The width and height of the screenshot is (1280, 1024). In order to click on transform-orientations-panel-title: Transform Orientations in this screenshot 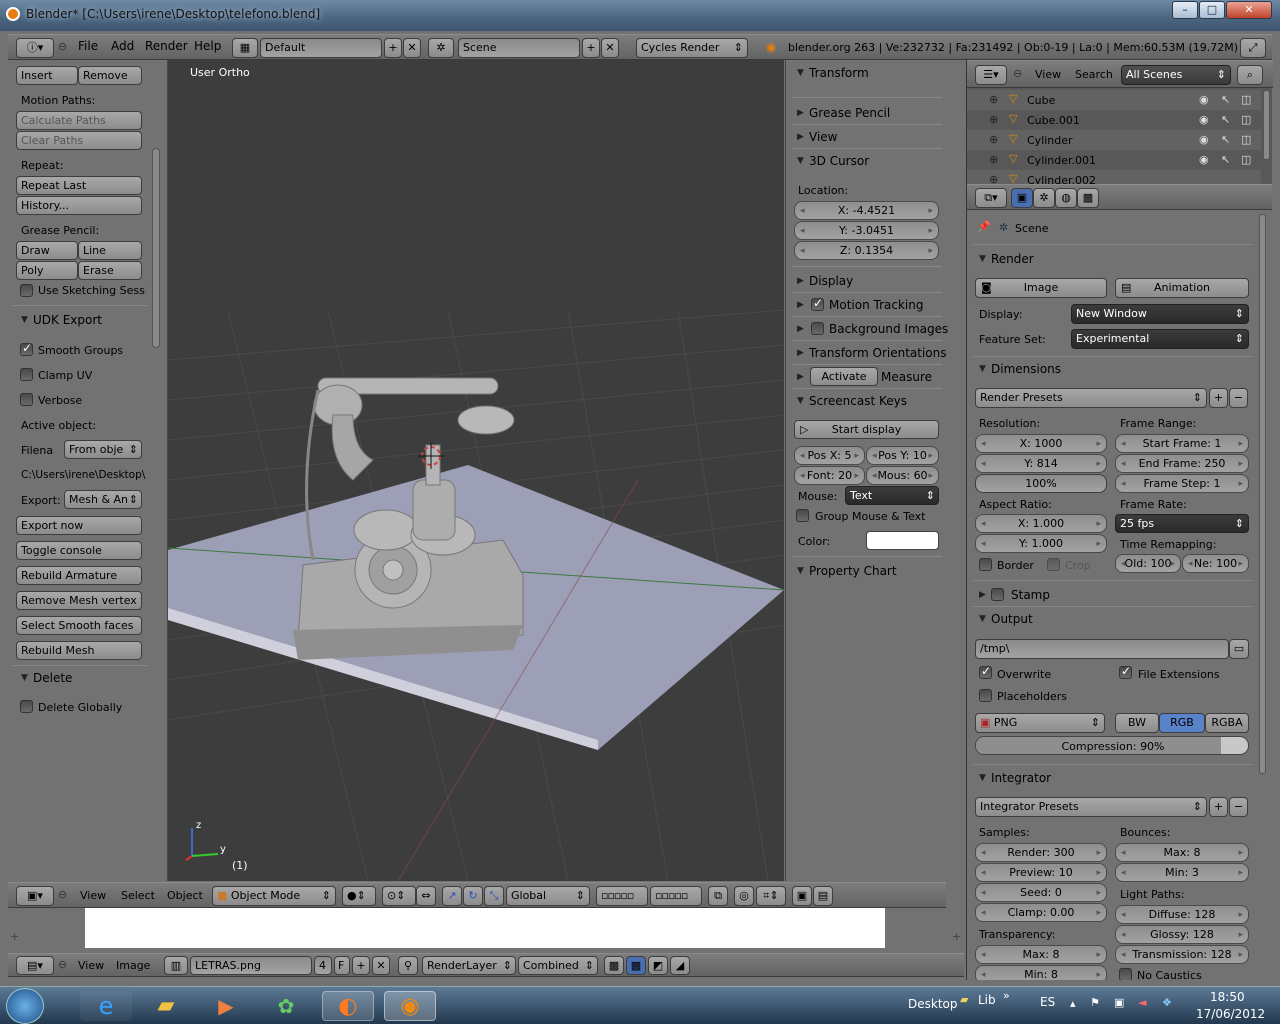, I will do `click(878, 353)`.